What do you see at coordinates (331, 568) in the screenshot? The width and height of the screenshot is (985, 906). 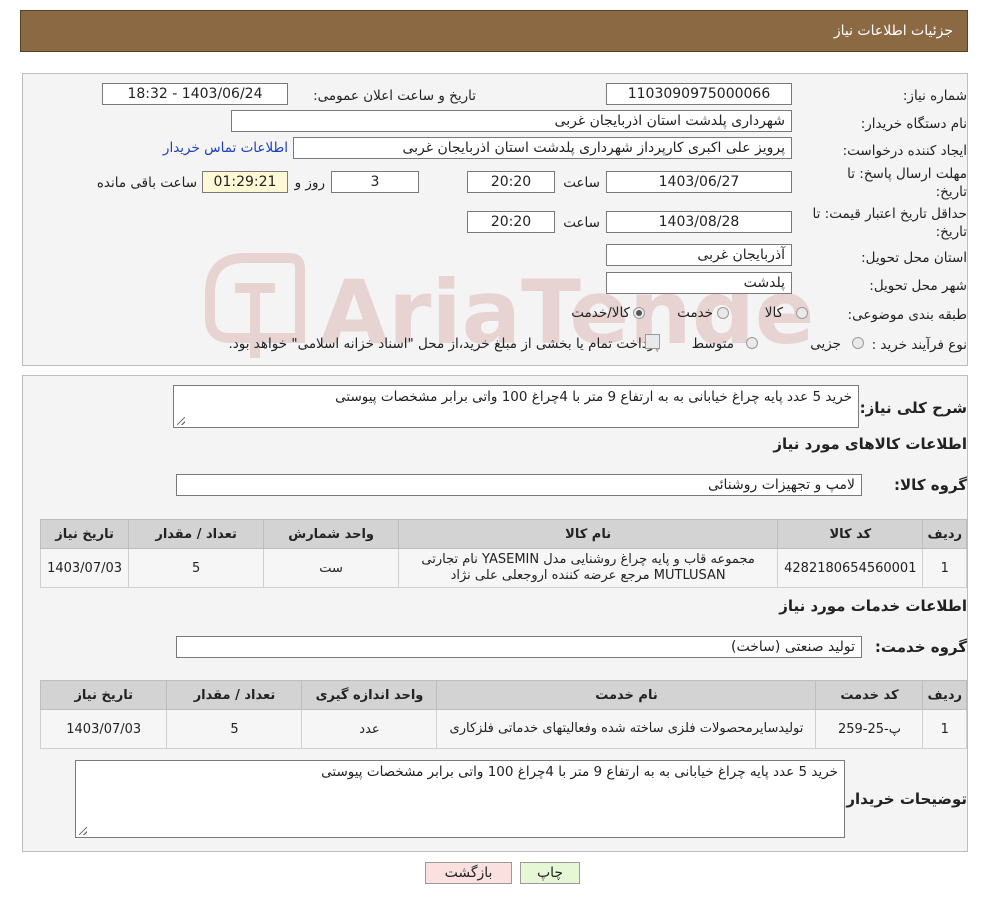 I see `cell-unit: ست` at bounding box center [331, 568].